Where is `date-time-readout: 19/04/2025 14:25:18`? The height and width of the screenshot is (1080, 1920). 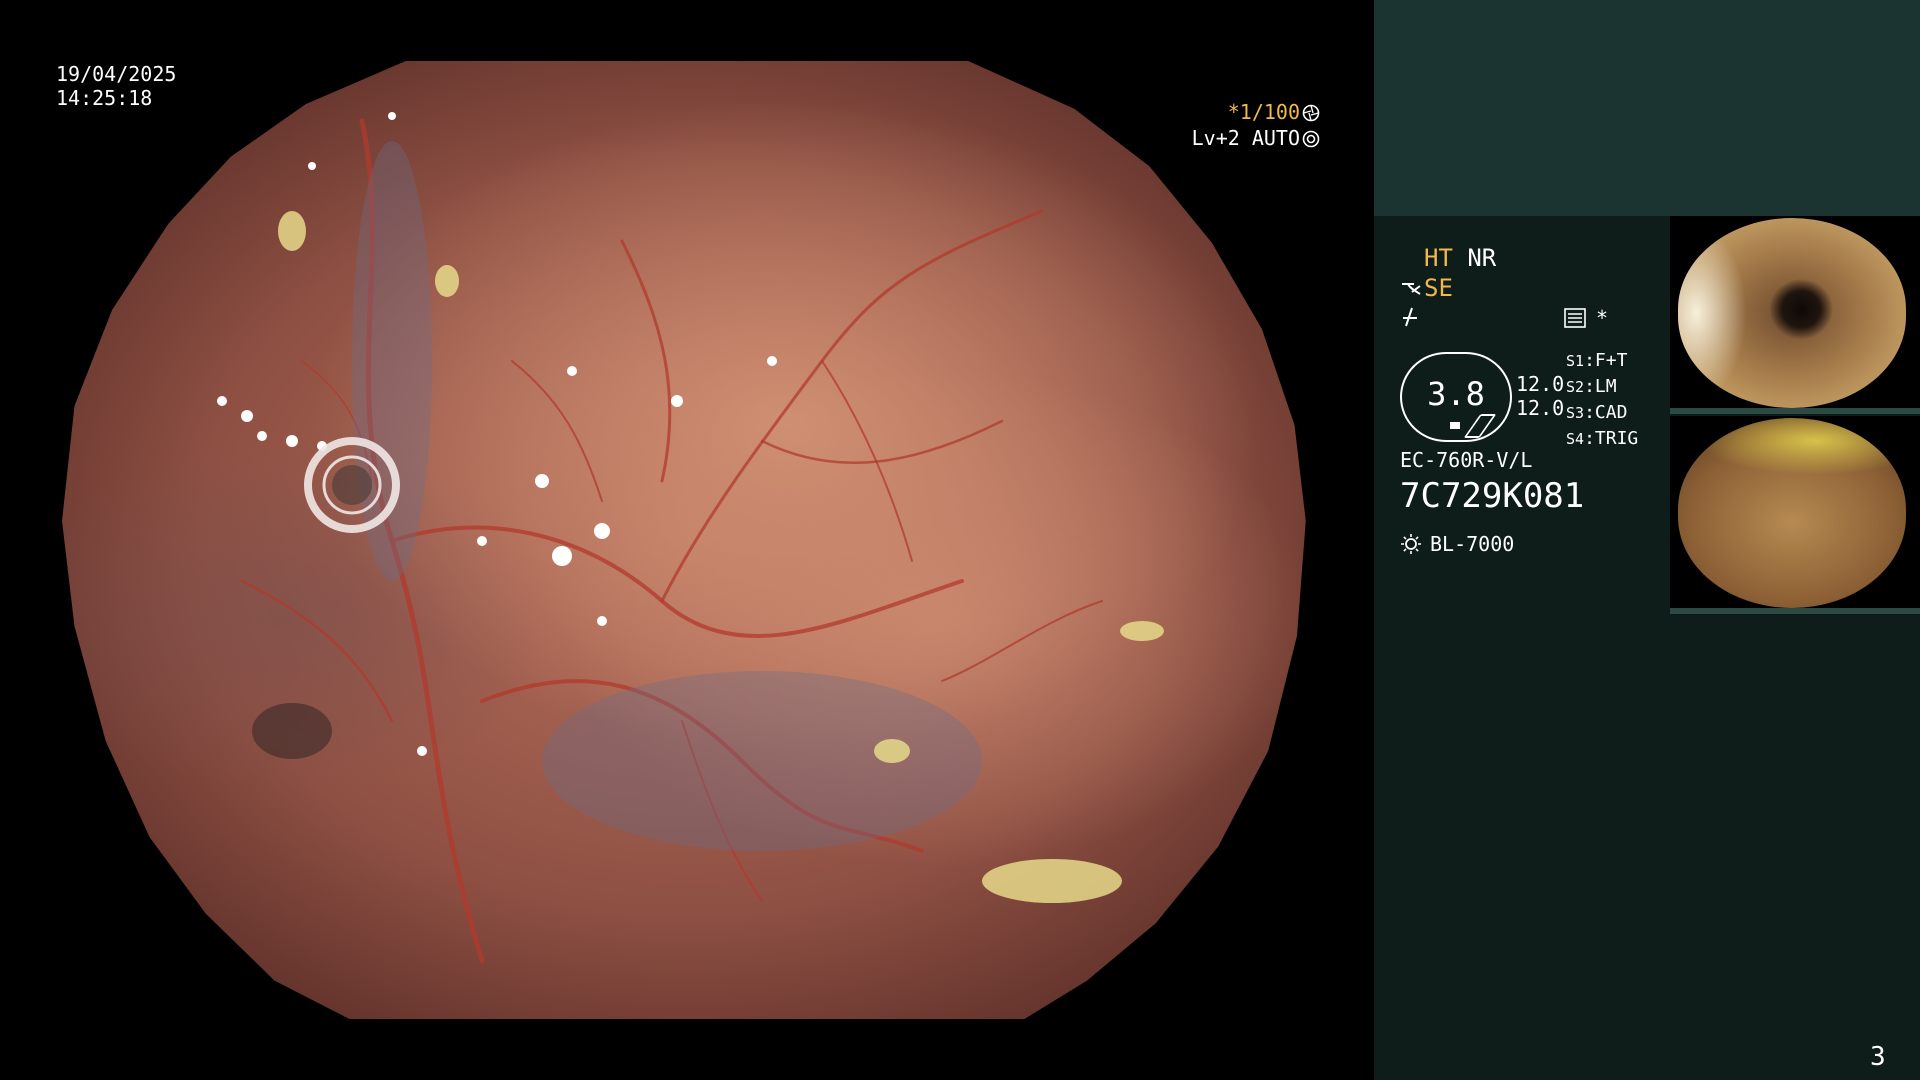
date-time-readout: 19/04/2025 14:25:18 is located at coordinates (116, 86).